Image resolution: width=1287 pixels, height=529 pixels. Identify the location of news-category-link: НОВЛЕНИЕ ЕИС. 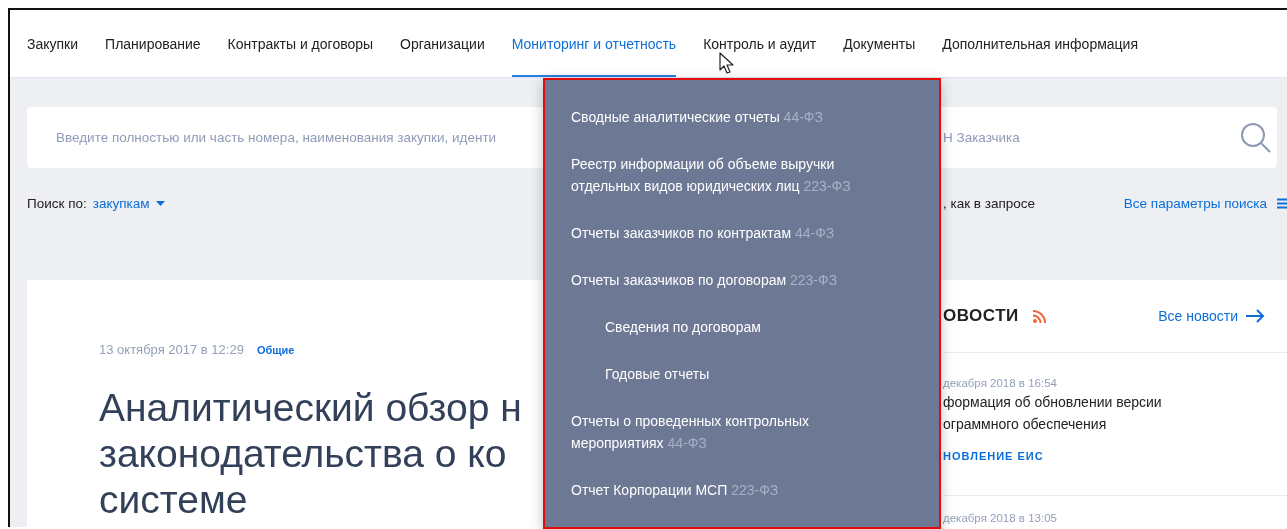
(993, 456).